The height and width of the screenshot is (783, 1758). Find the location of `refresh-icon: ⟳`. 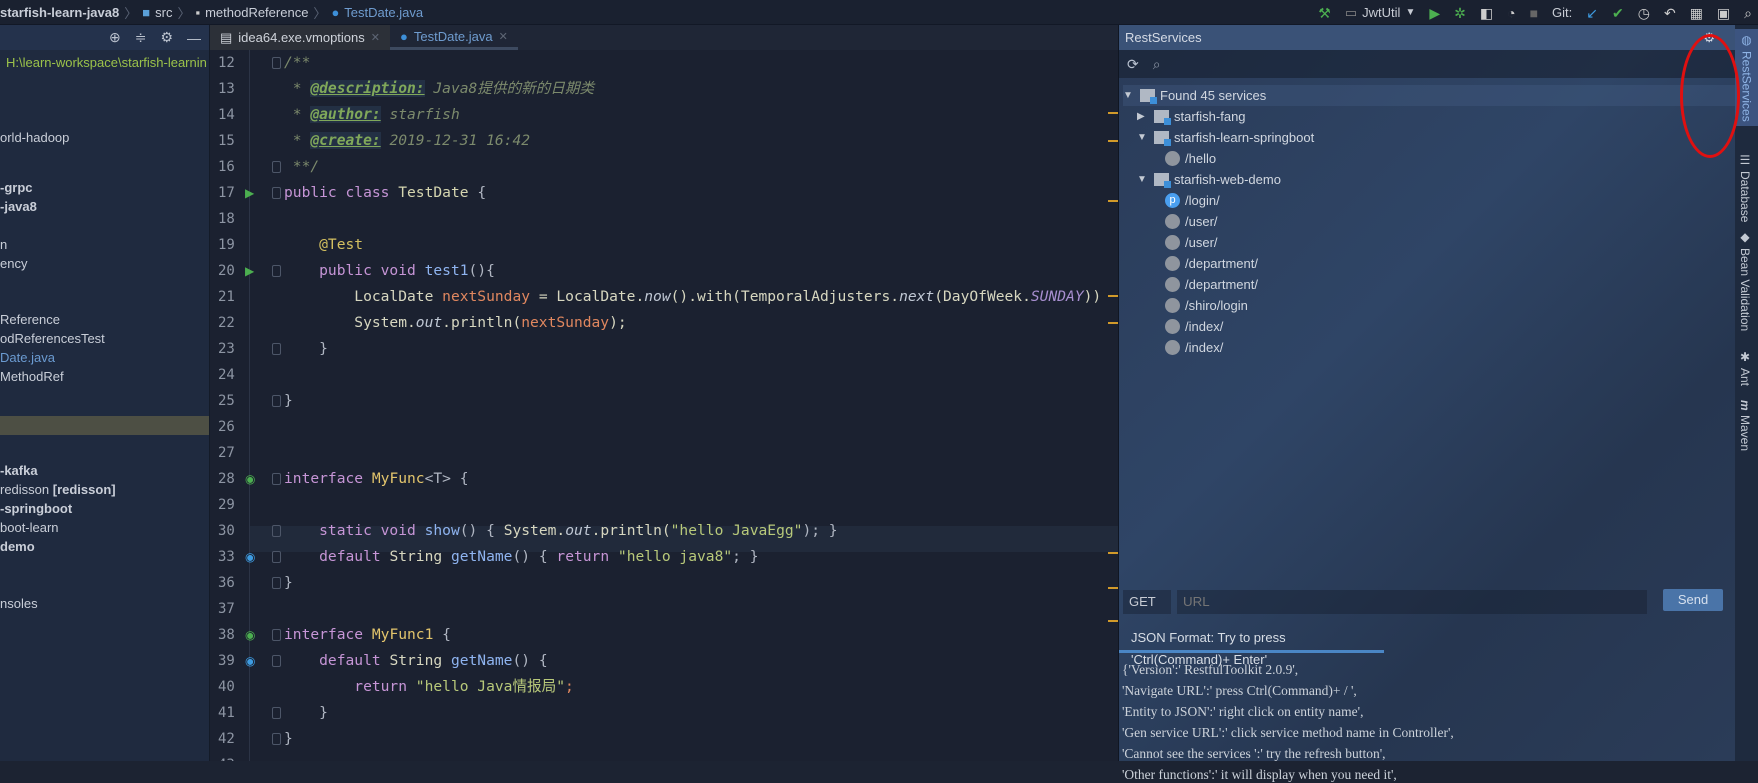

refresh-icon: ⟳ is located at coordinates (1133, 64).